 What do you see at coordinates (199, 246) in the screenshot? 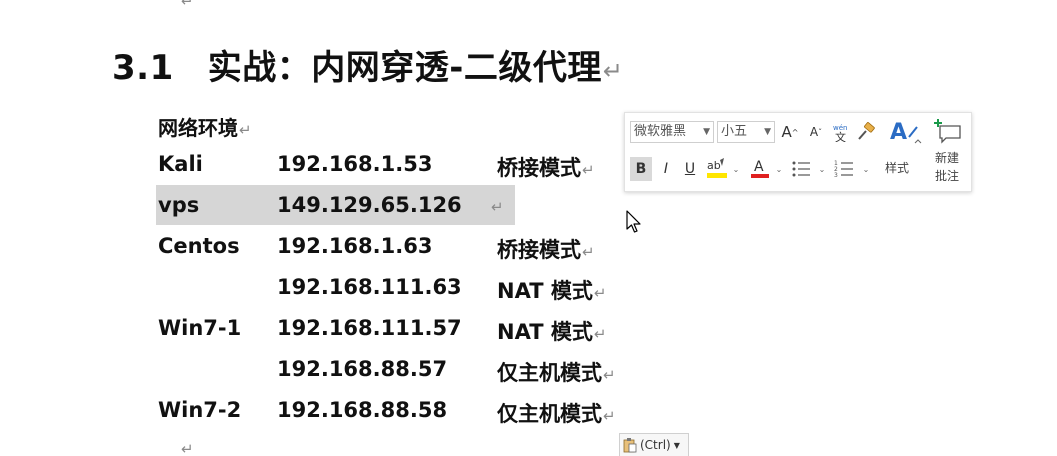
I see `host-name: Centos` at bounding box center [199, 246].